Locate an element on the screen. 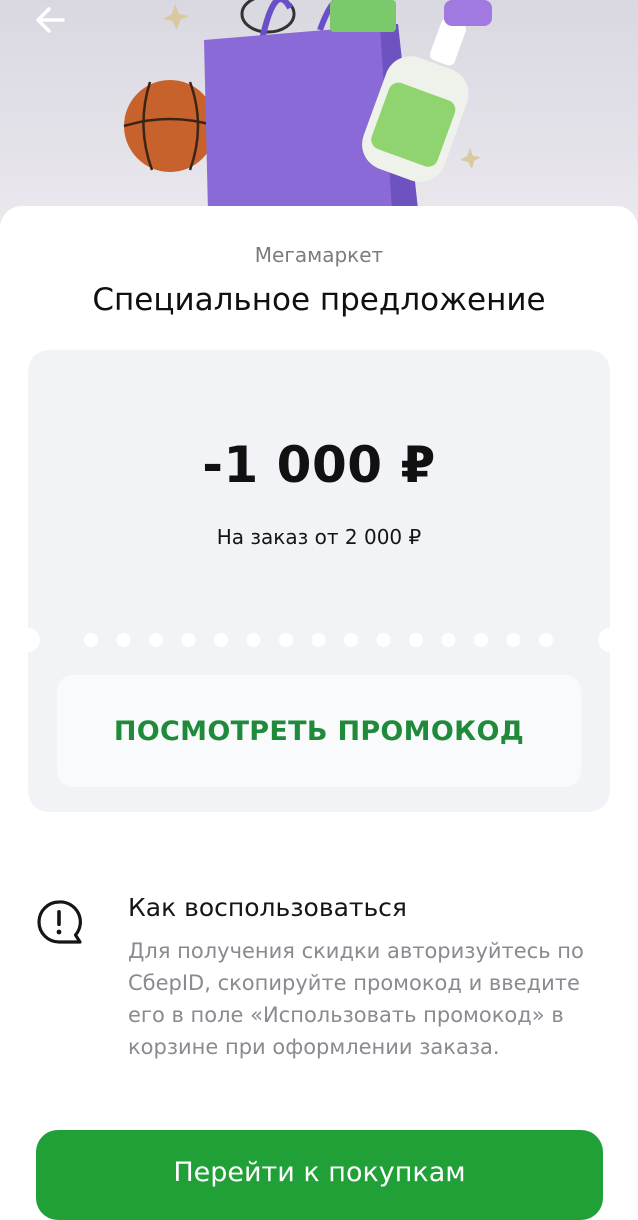  show-promocode-button: ПОСМОТРЕТЬ ПРОМОКОД is located at coordinates (319, 731).